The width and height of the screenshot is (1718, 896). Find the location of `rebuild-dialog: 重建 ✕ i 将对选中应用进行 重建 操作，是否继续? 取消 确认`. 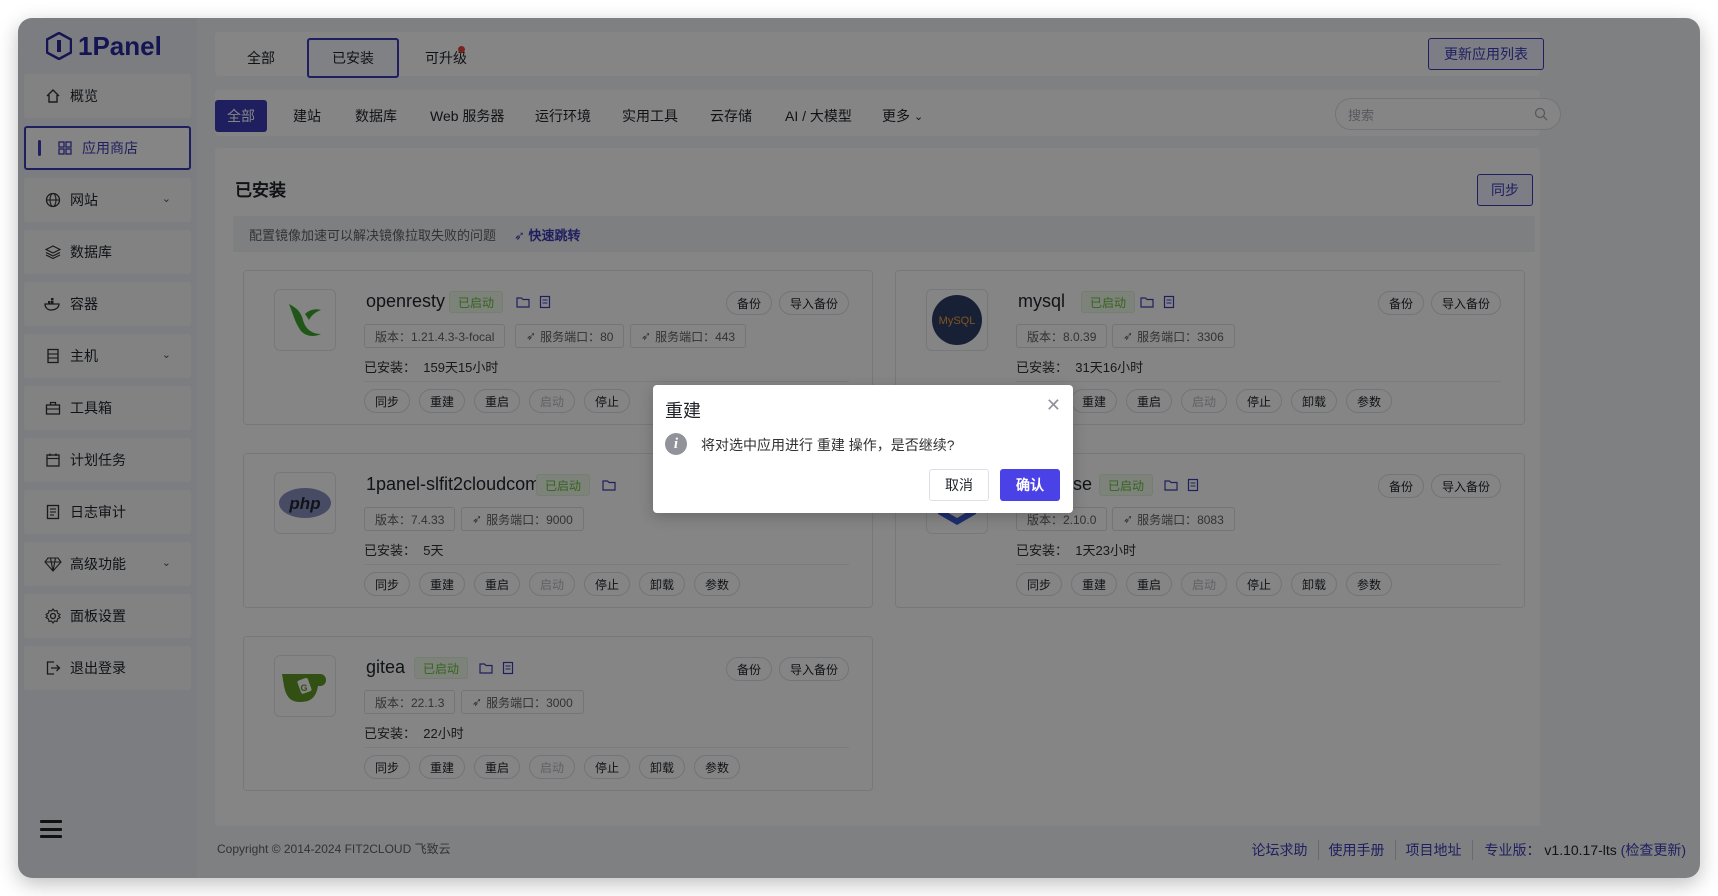

rebuild-dialog: 重建 ✕ i 将对选中应用进行 重建 操作，是否继续? 取消 确认 is located at coordinates (863, 449).